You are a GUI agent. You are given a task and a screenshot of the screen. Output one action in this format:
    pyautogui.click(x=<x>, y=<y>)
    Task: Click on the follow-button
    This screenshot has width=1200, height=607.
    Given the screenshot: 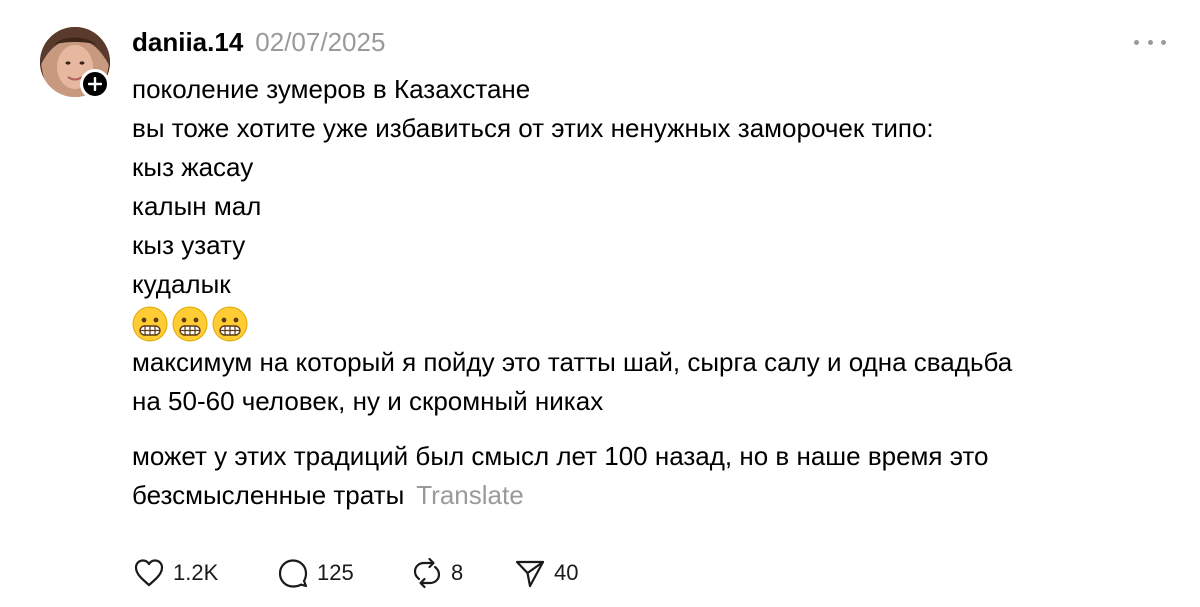 What is the action you would take?
    pyautogui.click(x=95, y=84)
    